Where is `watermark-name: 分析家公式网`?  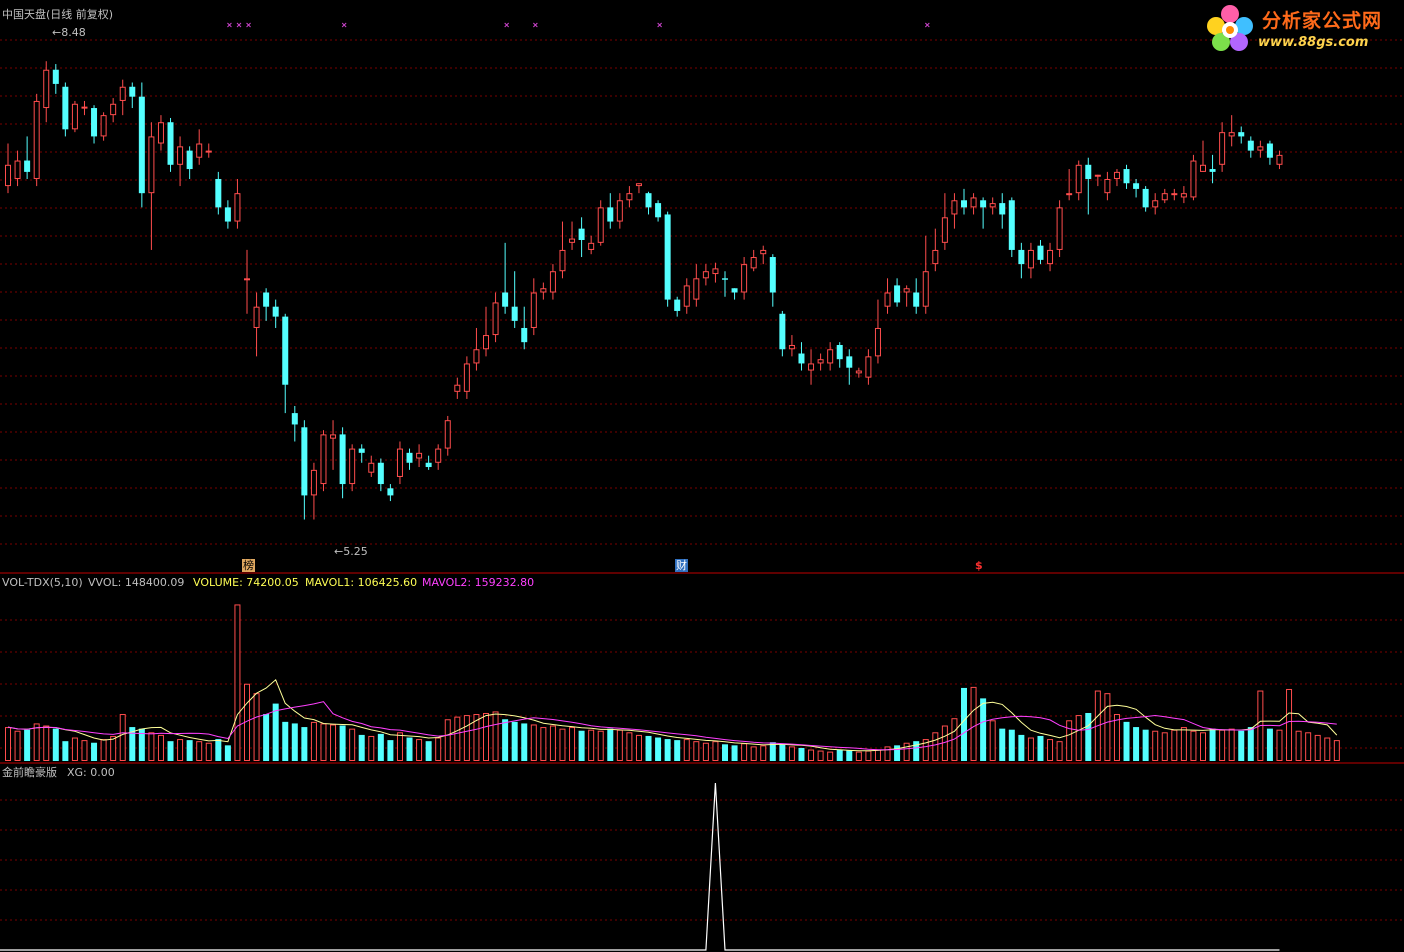 watermark-name: 分析家公式网 is located at coordinates (1322, 21).